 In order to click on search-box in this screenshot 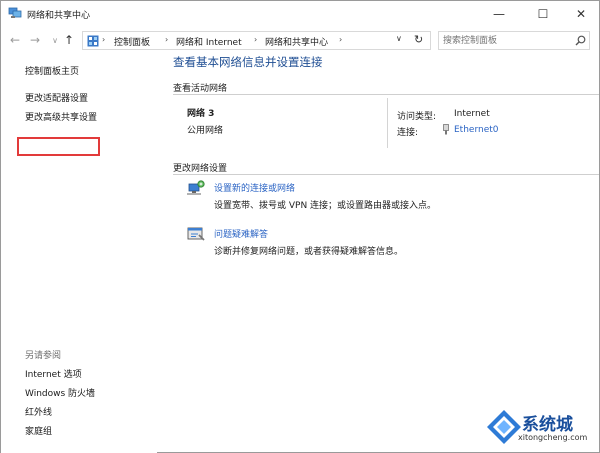, I will do `click(514, 40)`.